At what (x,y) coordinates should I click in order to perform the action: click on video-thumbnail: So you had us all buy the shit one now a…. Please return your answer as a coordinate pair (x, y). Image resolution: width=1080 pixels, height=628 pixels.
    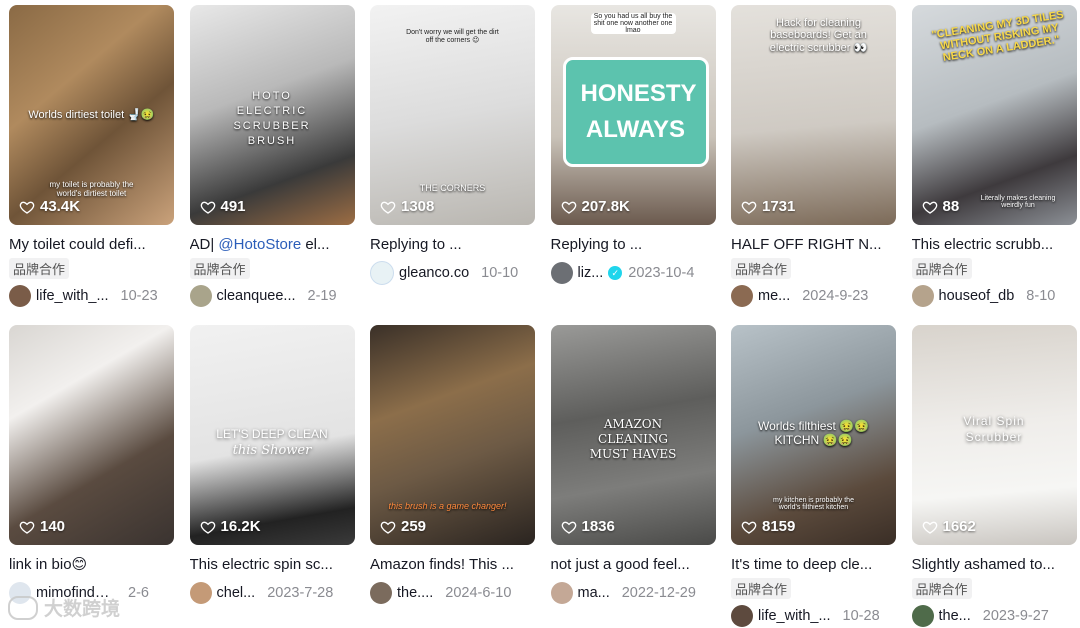
    Looking at the image, I should click on (633, 115).